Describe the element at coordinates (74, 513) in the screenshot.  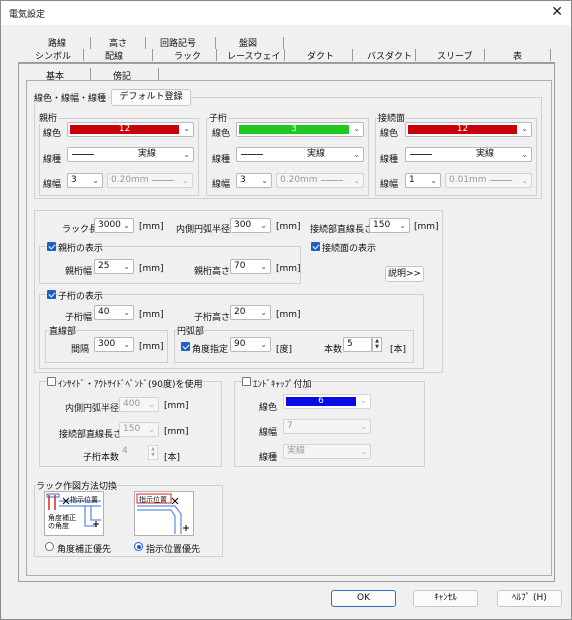
I see `angle-priority-image: 指示位置 角度補正の角度` at that location.